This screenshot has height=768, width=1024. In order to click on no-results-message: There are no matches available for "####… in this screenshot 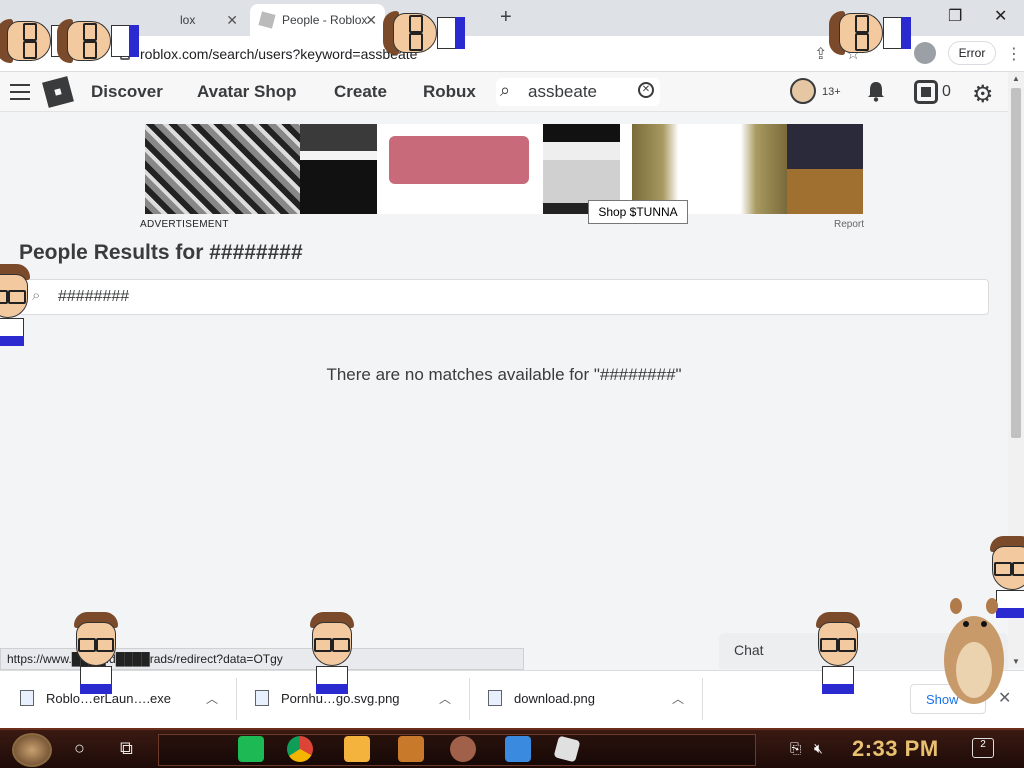, I will do `click(504, 374)`.